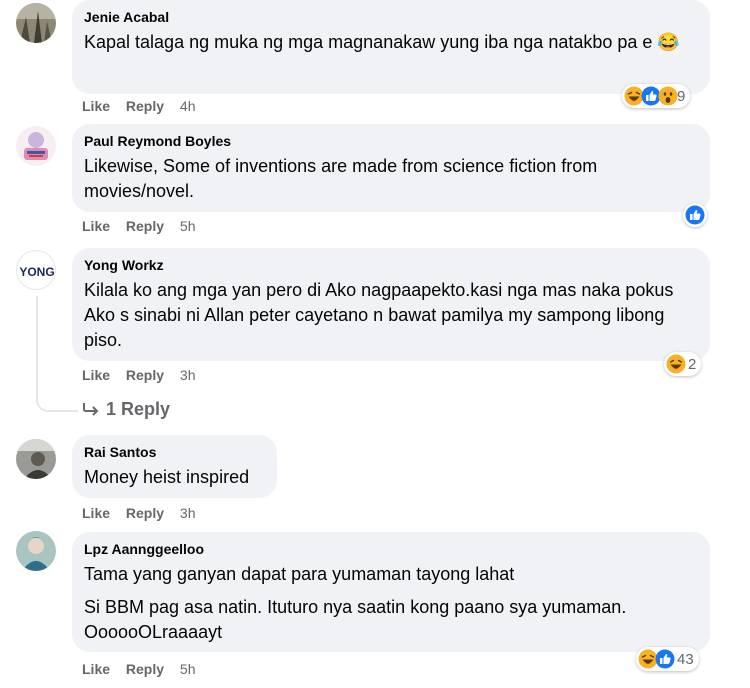  I want to click on replies-count-label: 1 Reply, so click(138, 409).